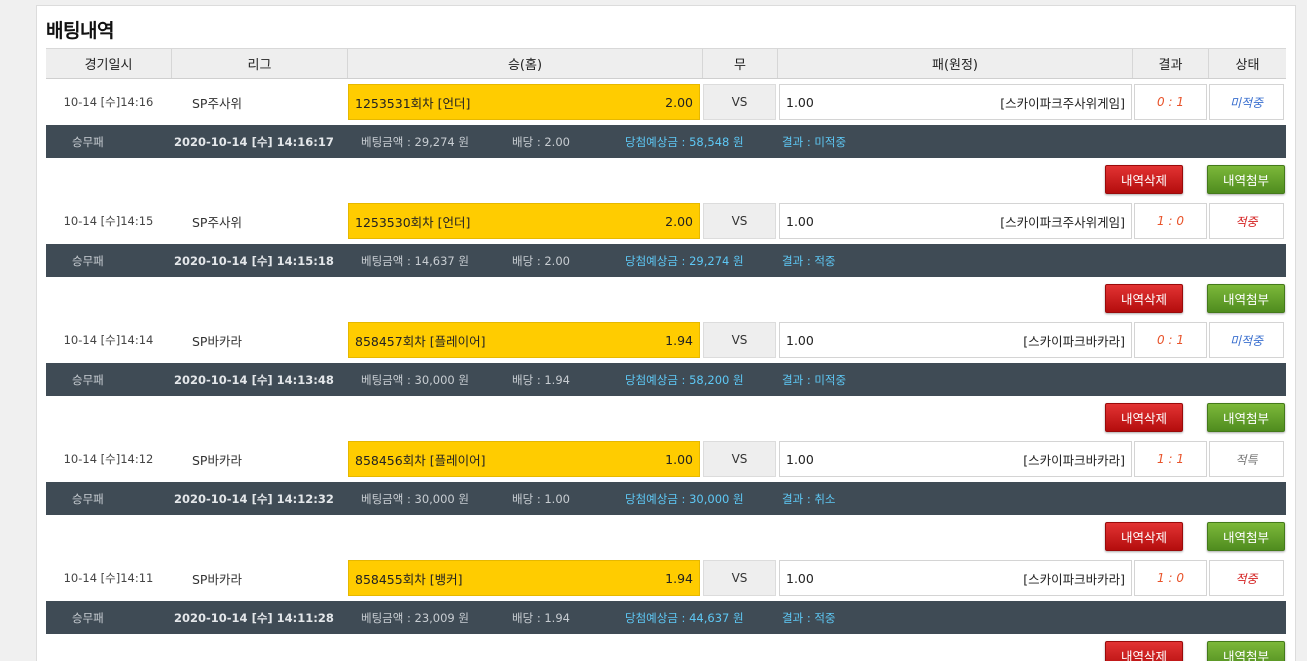  Describe the element at coordinates (260, 63) in the screenshot. I see `header-league: 리그` at that location.